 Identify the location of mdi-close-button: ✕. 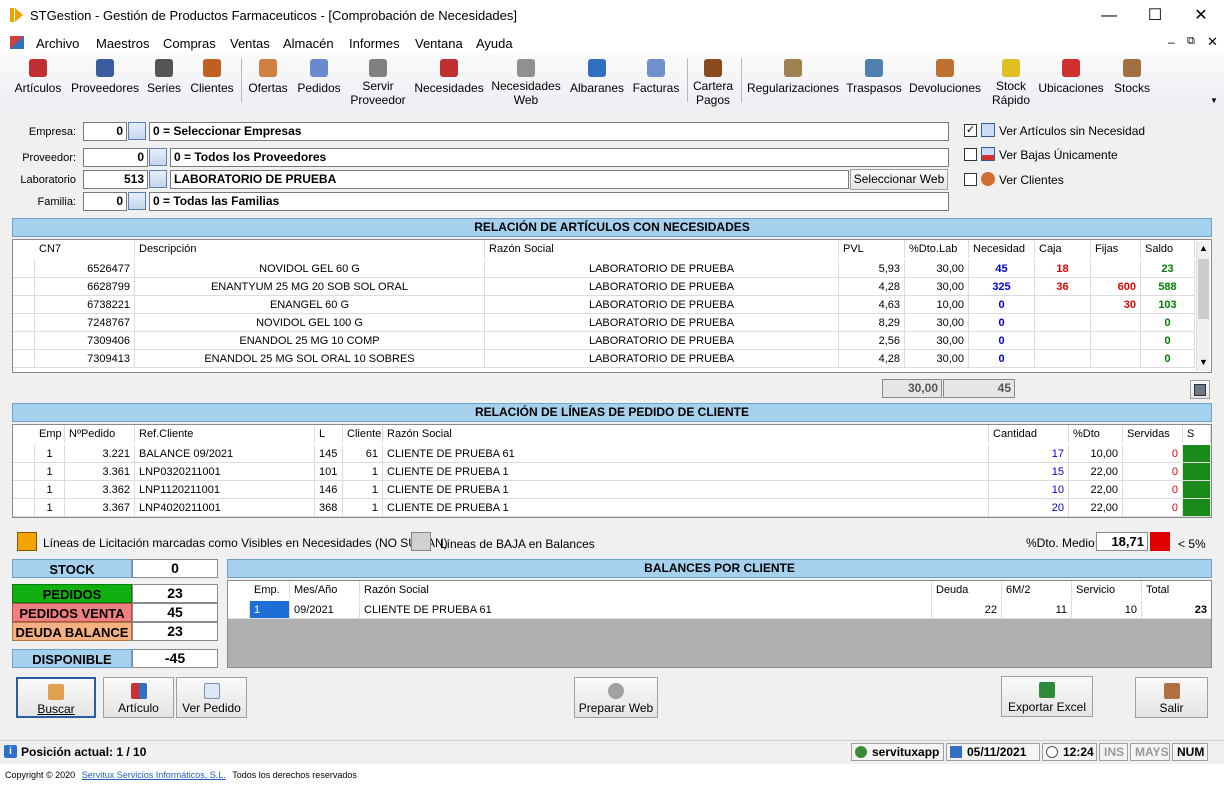
(1212, 42).